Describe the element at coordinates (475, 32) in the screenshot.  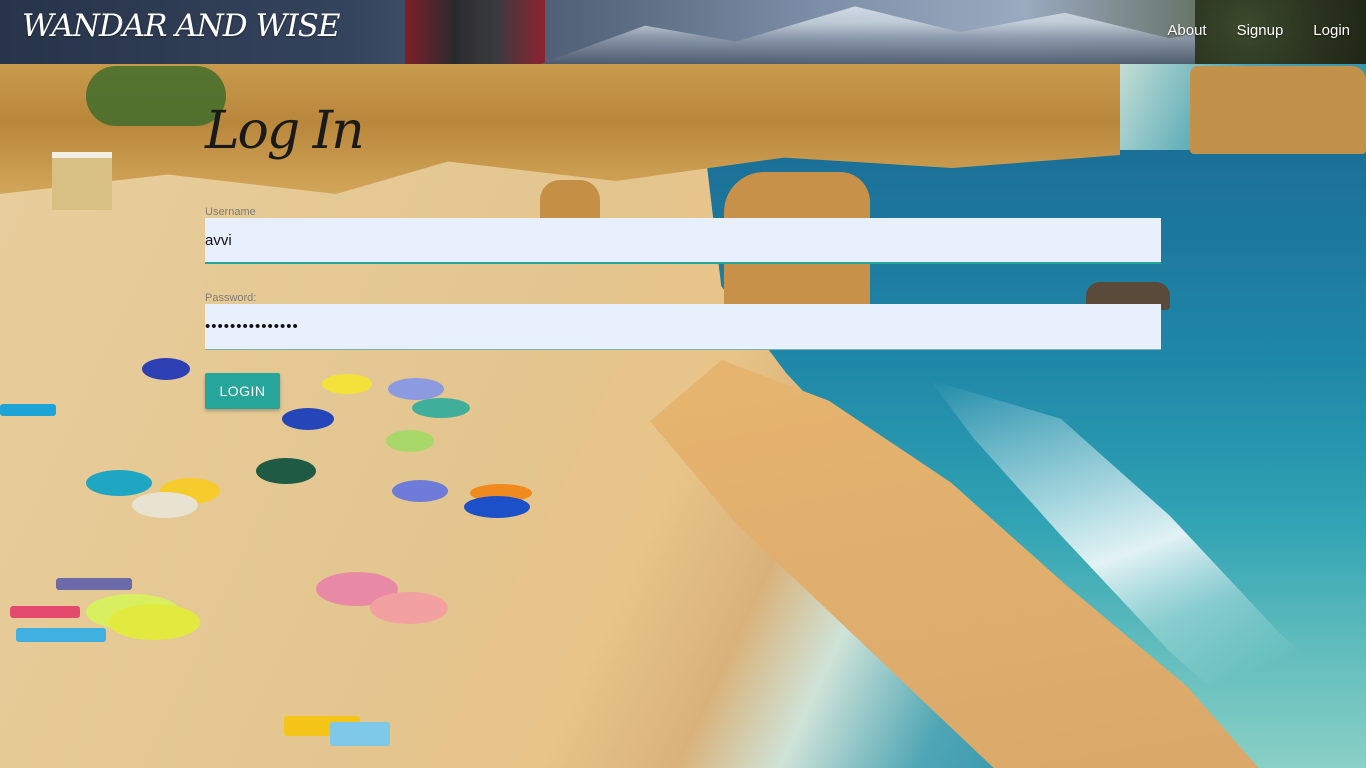
I see `header-photo-hiker` at that location.